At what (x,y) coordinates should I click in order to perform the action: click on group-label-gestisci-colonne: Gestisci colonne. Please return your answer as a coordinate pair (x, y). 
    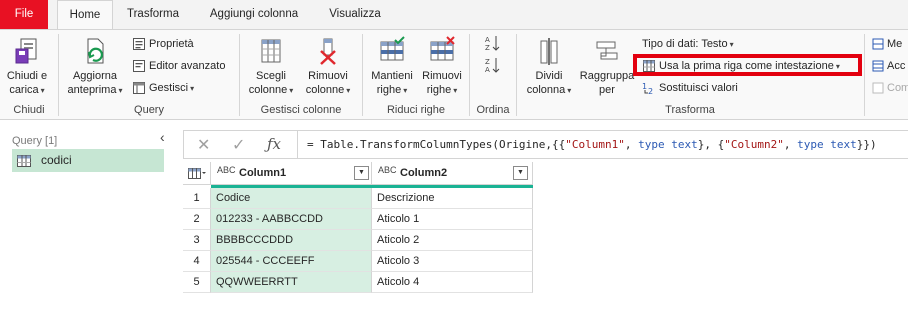
    Looking at the image, I should click on (301, 110).